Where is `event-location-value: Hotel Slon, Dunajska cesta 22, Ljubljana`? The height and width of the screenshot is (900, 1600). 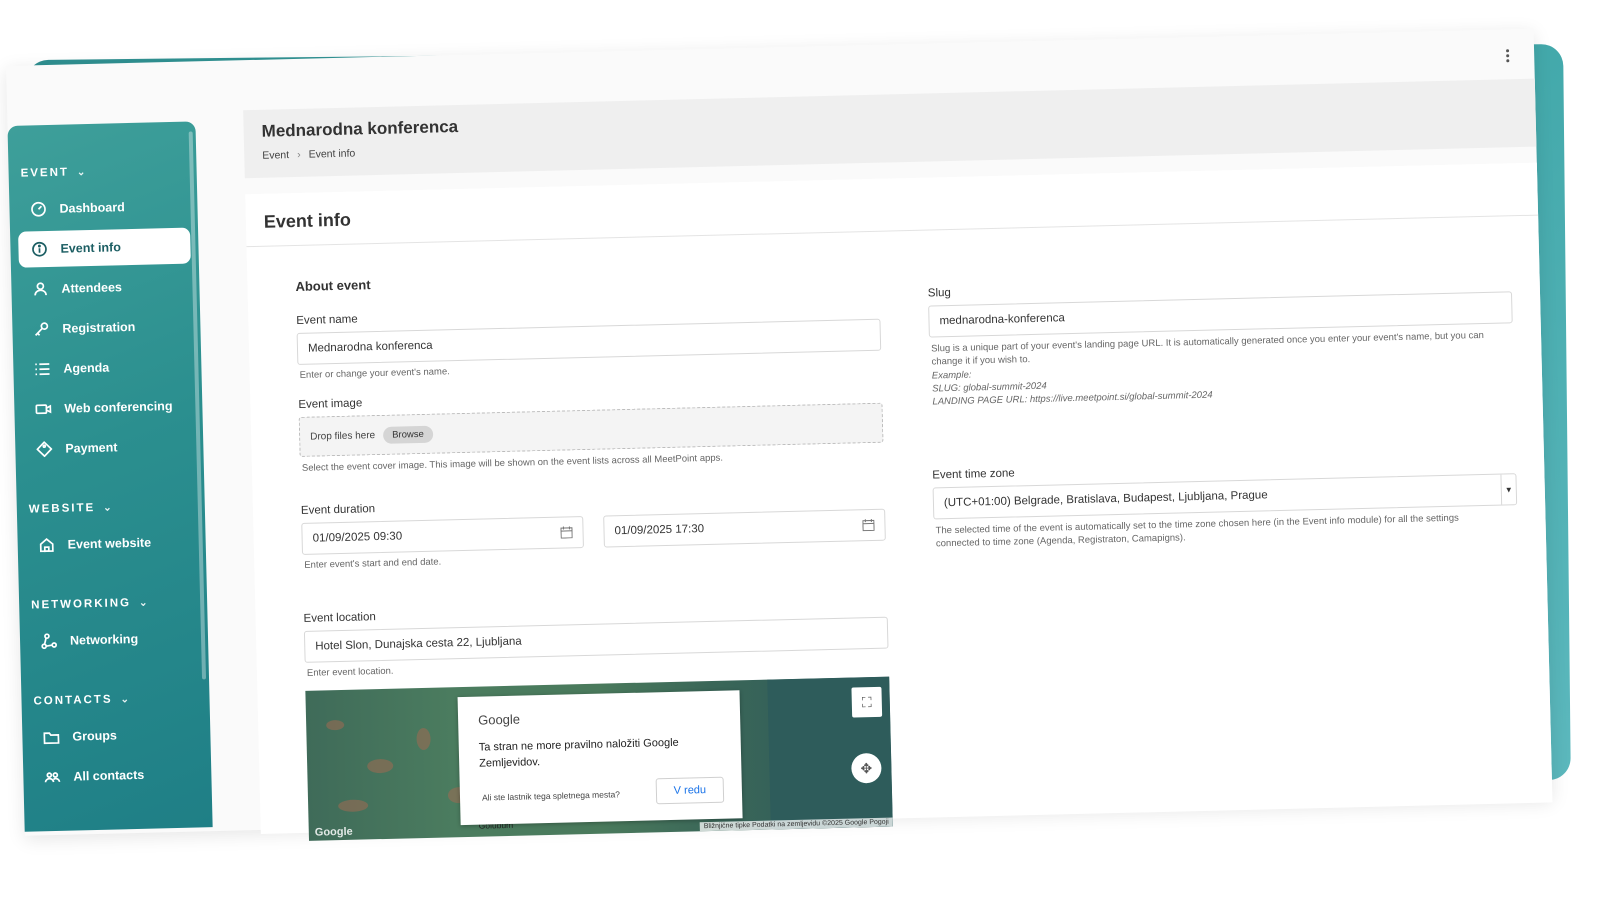 event-location-value: Hotel Slon, Dunajska cesta 22, Ljubljana is located at coordinates (418, 644).